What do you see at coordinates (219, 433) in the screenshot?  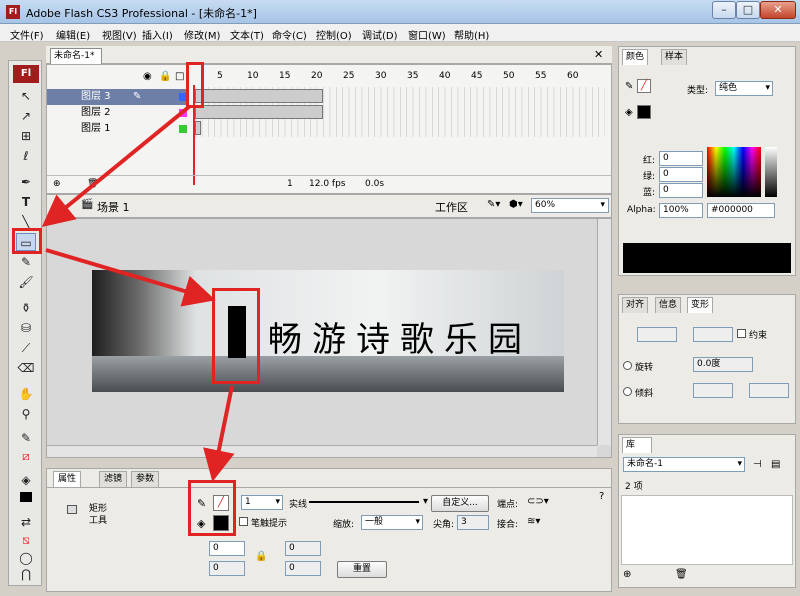 I see `arrow-rect-to-colors` at bounding box center [219, 433].